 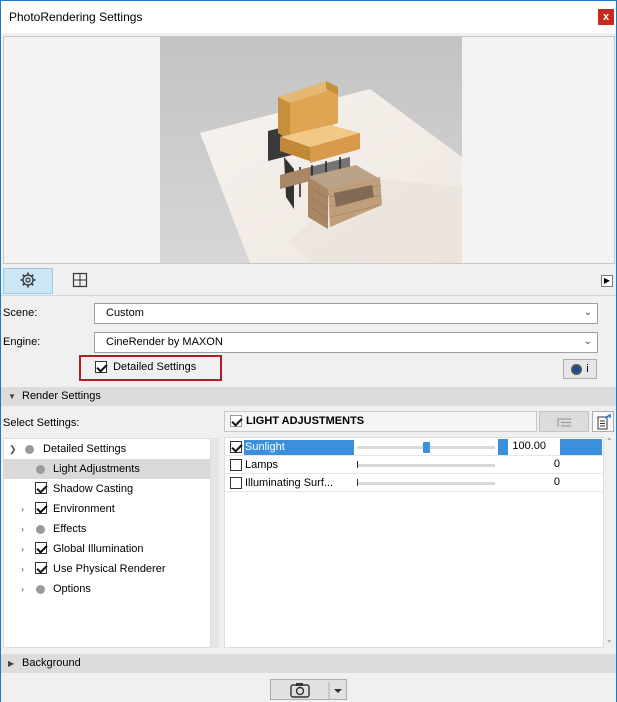 I want to click on info-button: i, so click(x=580, y=369).